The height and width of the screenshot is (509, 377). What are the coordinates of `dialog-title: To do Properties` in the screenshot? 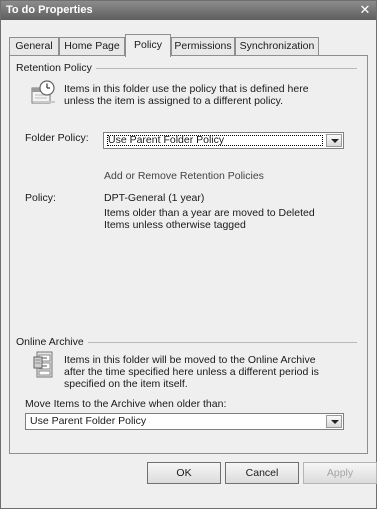 It's located at (49, 10).